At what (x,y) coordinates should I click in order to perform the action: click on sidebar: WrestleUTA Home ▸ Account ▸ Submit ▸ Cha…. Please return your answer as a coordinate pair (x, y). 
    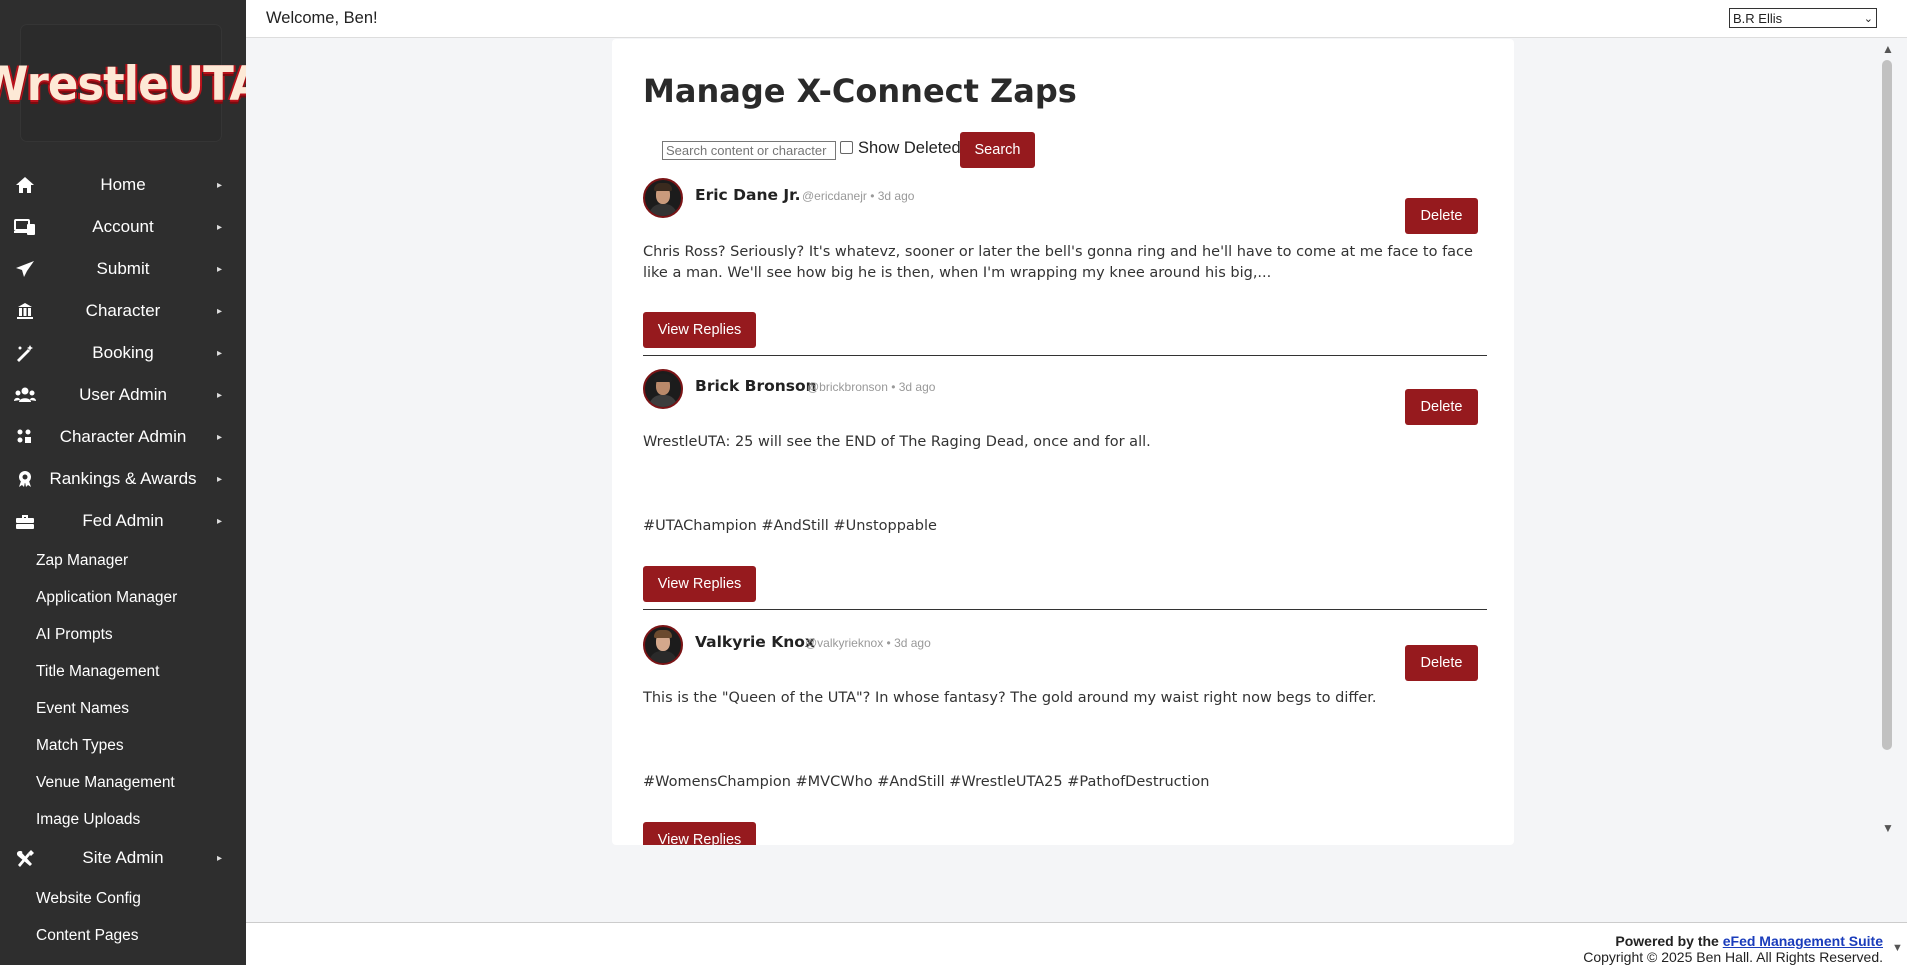
    Looking at the image, I should click on (123, 482).